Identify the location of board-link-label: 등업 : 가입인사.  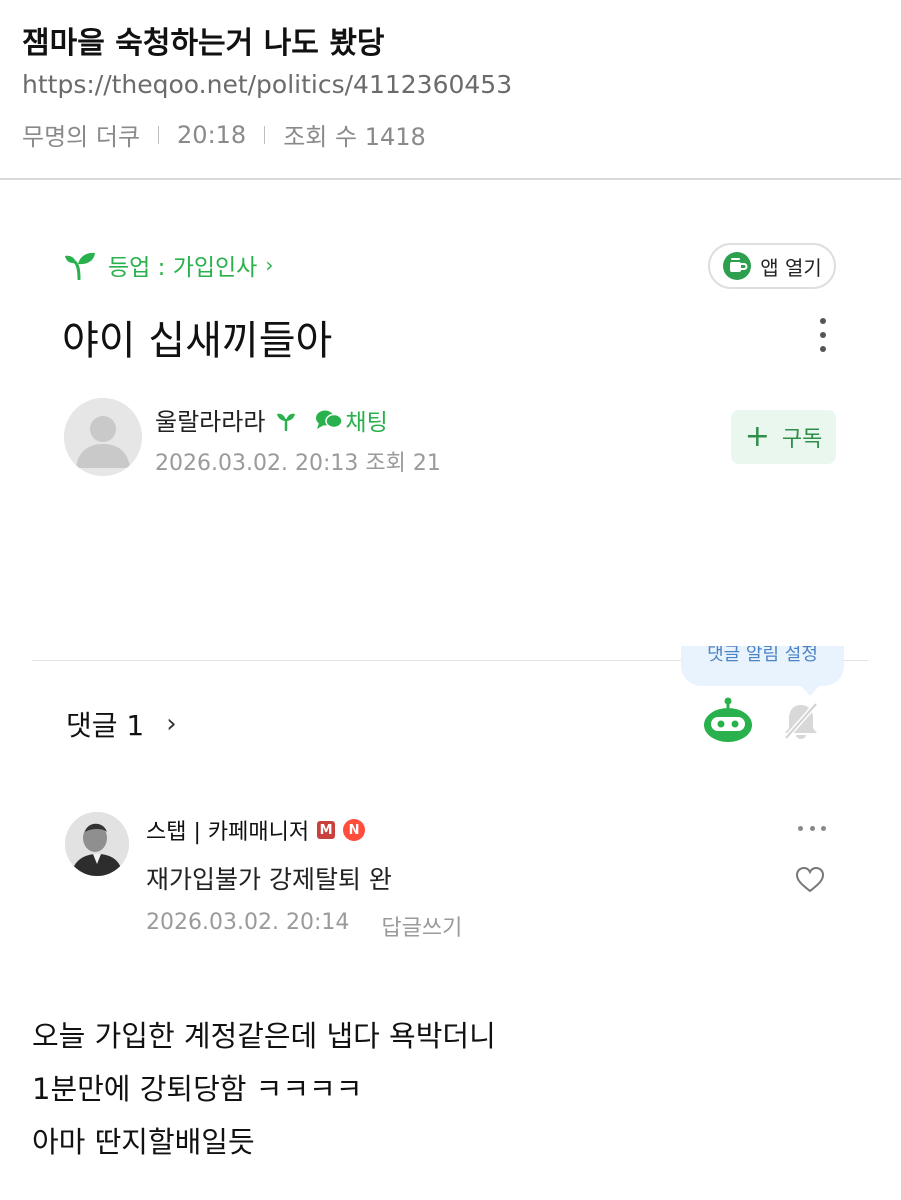
(183, 268).